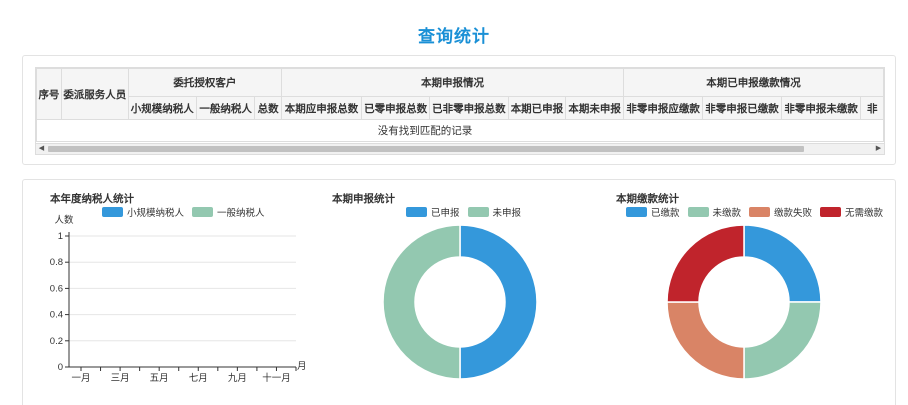 The width and height of the screenshot is (908, 405). Describe the element at coordinates (178, 299) in the screenshot. I see `line-chart-plot: 人数 0 0.2 0.4 0.6 0.8 1 一月 三月 五月 七月 九月 十一月月` at that location.